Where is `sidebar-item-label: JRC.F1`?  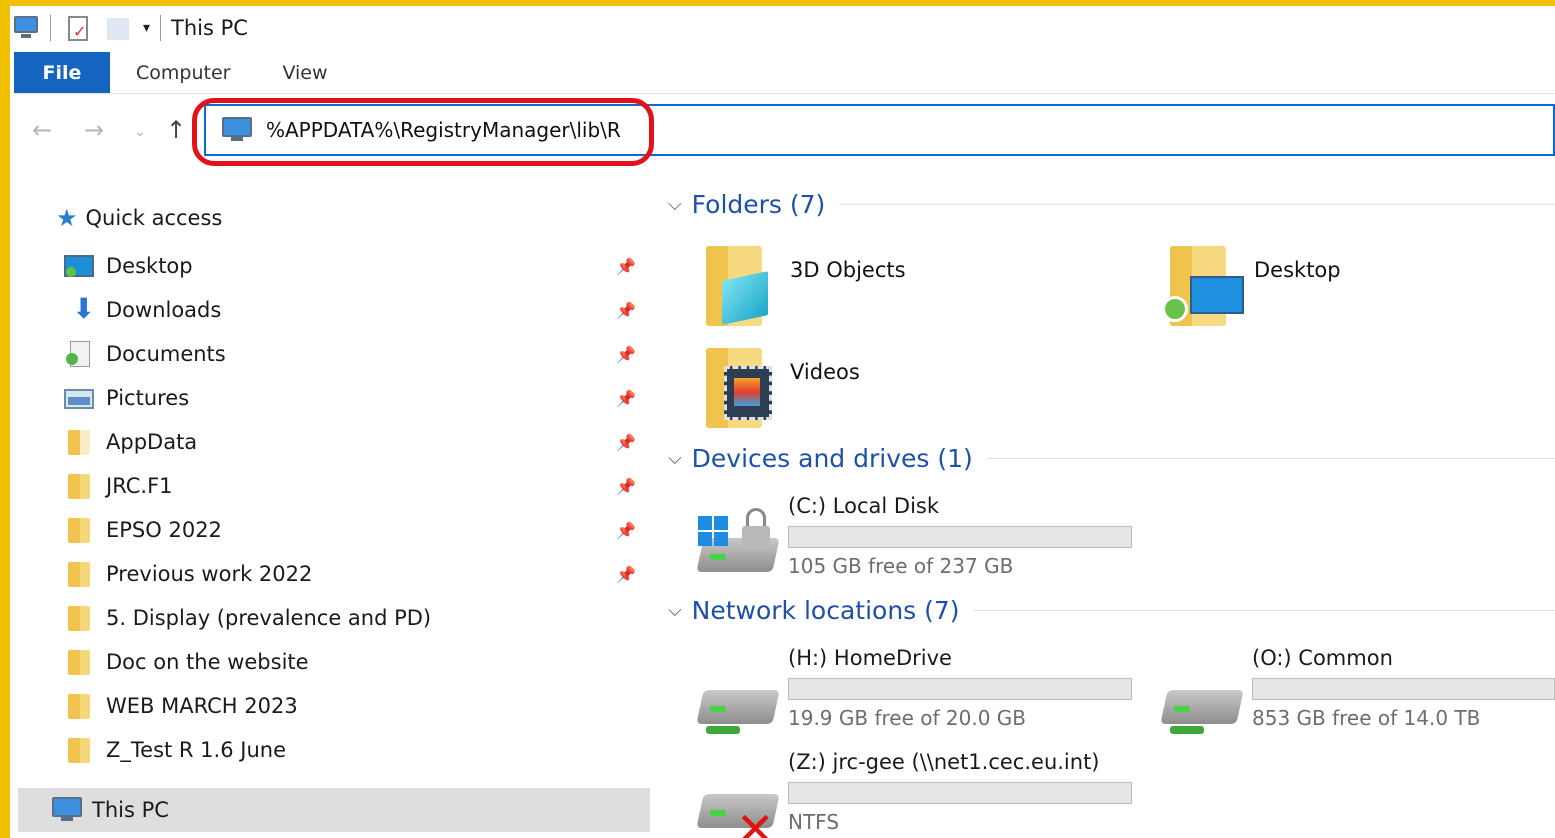
sidebar-item-label: JRC.F1 is located at coordinates (139, 486).